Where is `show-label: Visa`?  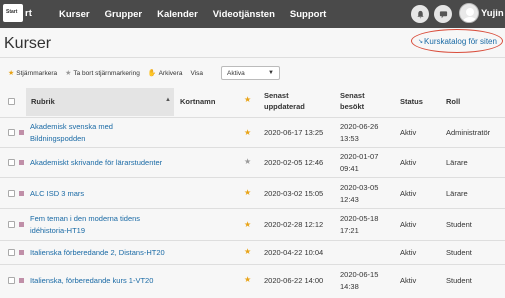 show-label: Visa is located at coordinates (196, 73).